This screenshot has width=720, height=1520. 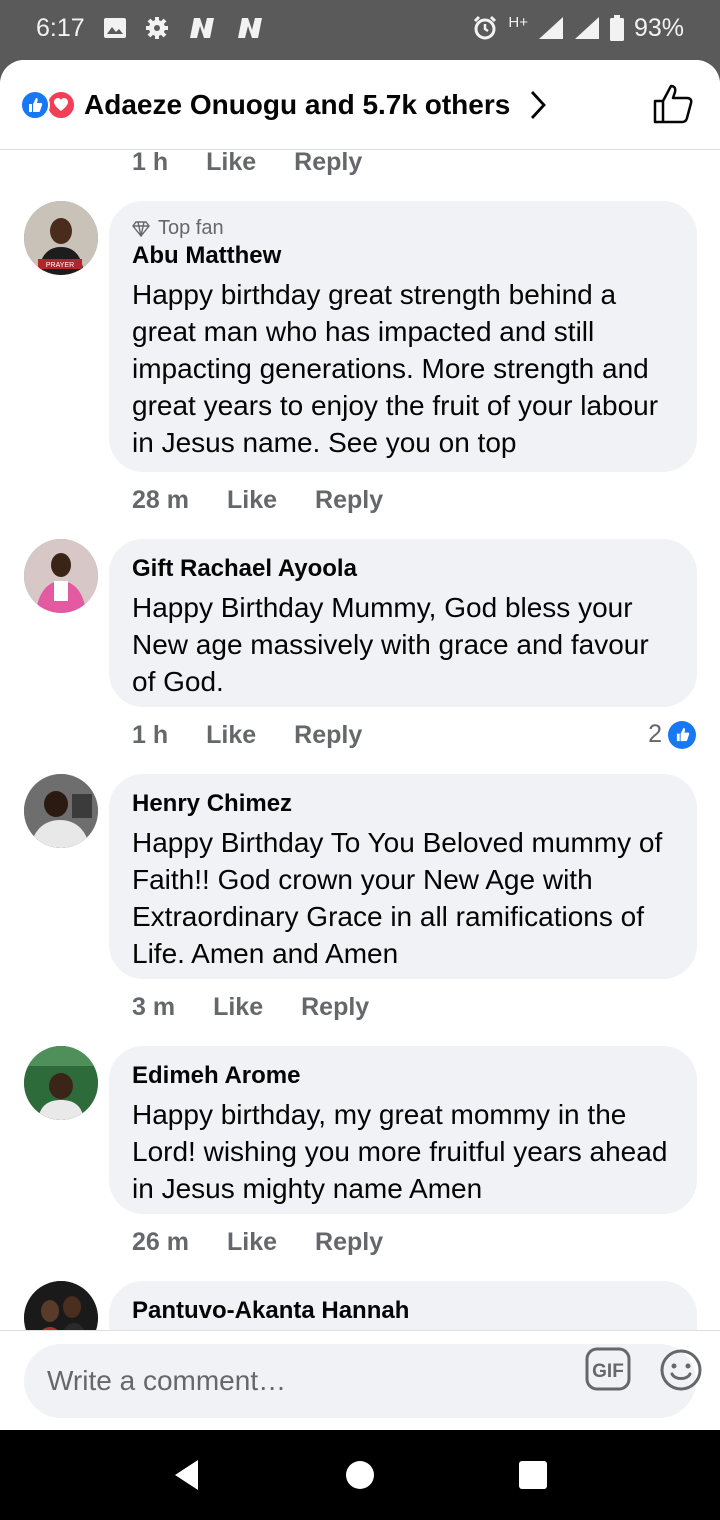 I want to click on back-icon, so click(x=187, y=1475).